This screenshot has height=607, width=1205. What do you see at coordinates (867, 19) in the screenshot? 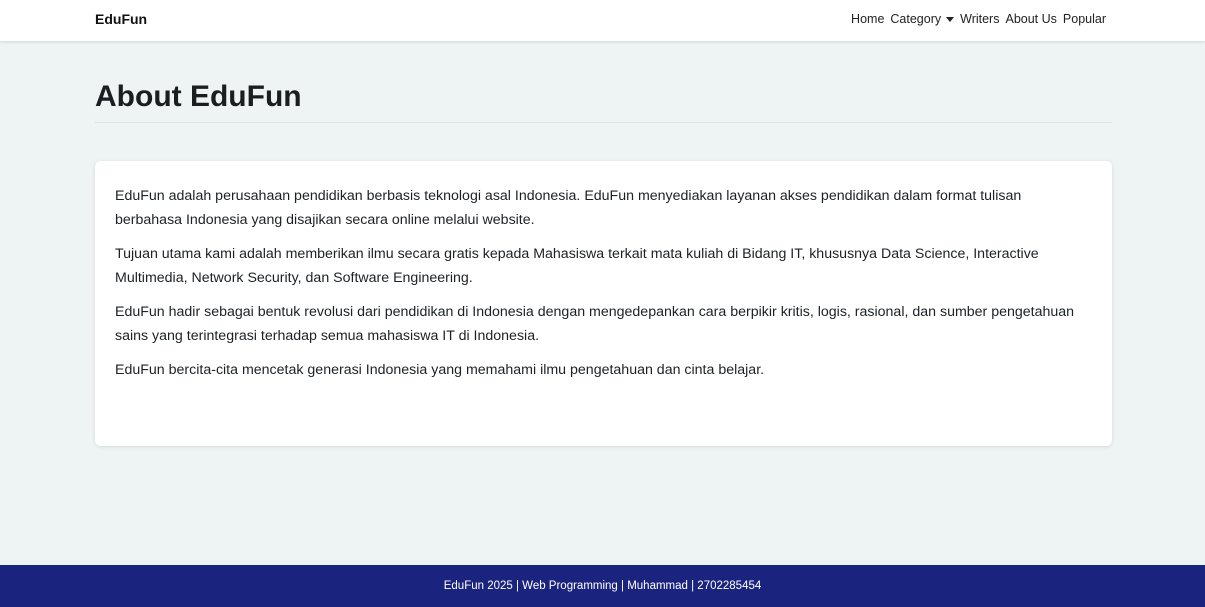
I see `nav-home: Home` at bounding box center [867, 19].